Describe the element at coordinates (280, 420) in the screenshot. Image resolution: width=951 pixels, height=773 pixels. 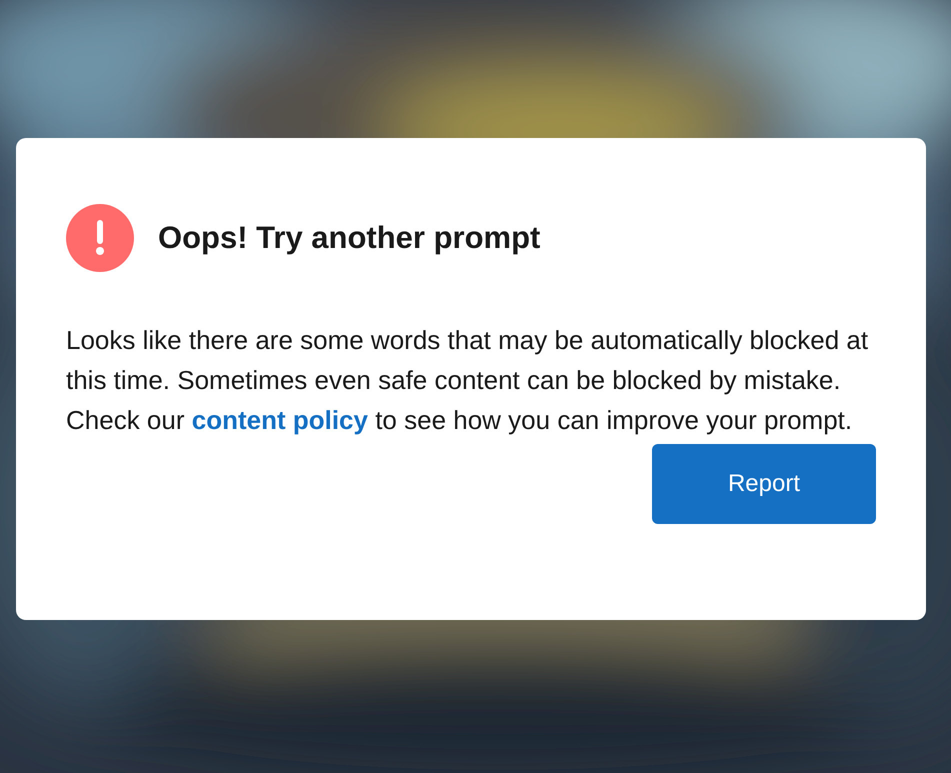
I see `content-policy-link: content policy` at that location.